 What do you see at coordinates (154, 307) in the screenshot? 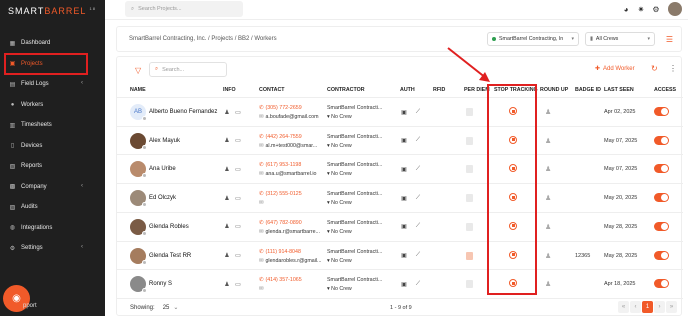
I see `page-size-select: Showing: 25 ⌄` at bounding box center [154, 307].